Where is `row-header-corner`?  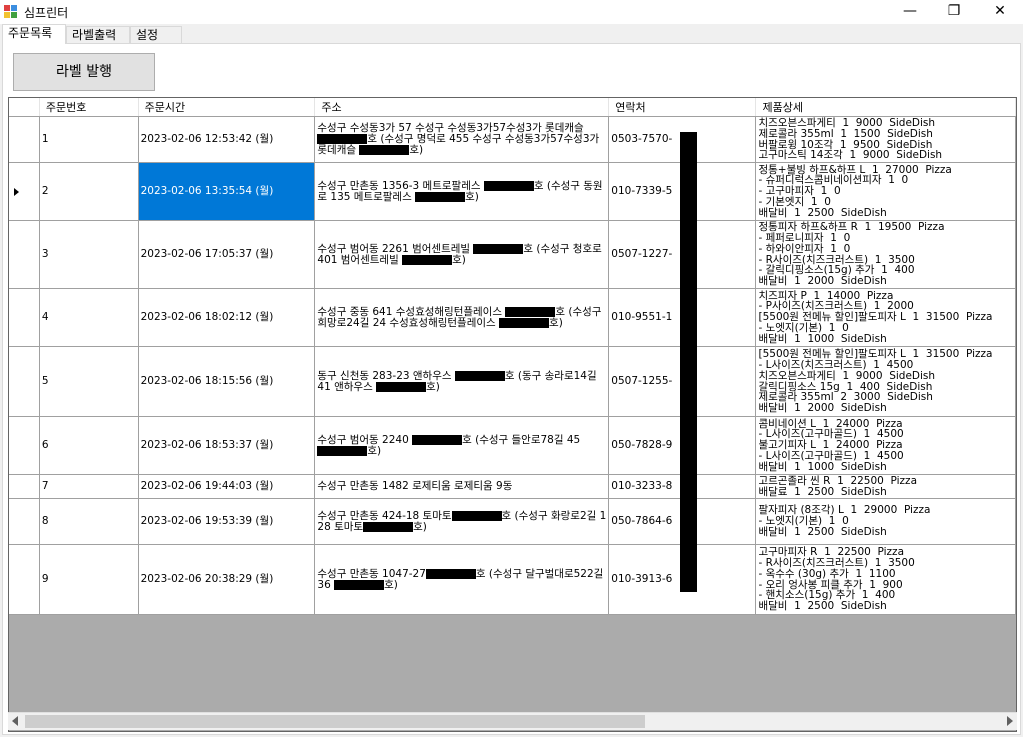 row-header-corner is located at coordinates (24, 107).